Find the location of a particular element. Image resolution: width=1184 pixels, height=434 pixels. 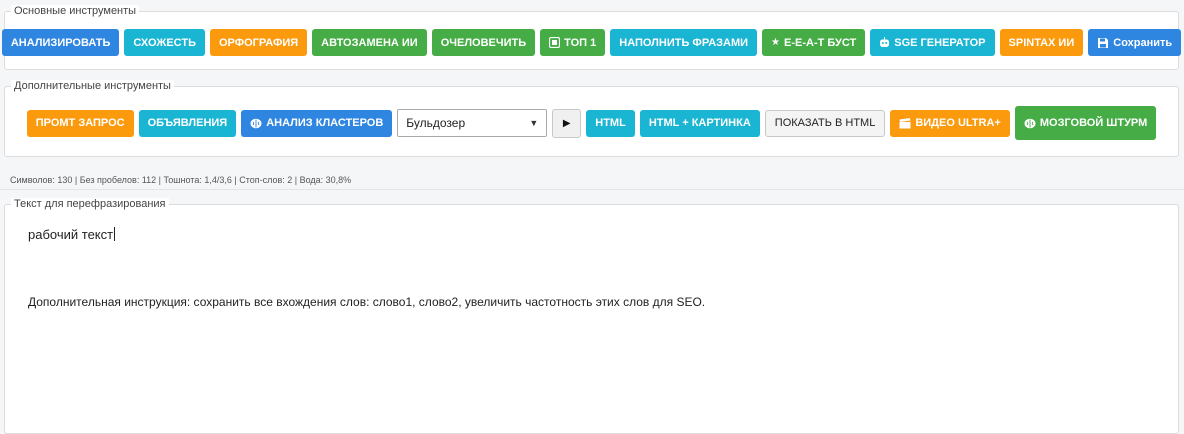

show-html-label: ПОКАЗАТЬ В HTML is located at coordinates (825, 123).